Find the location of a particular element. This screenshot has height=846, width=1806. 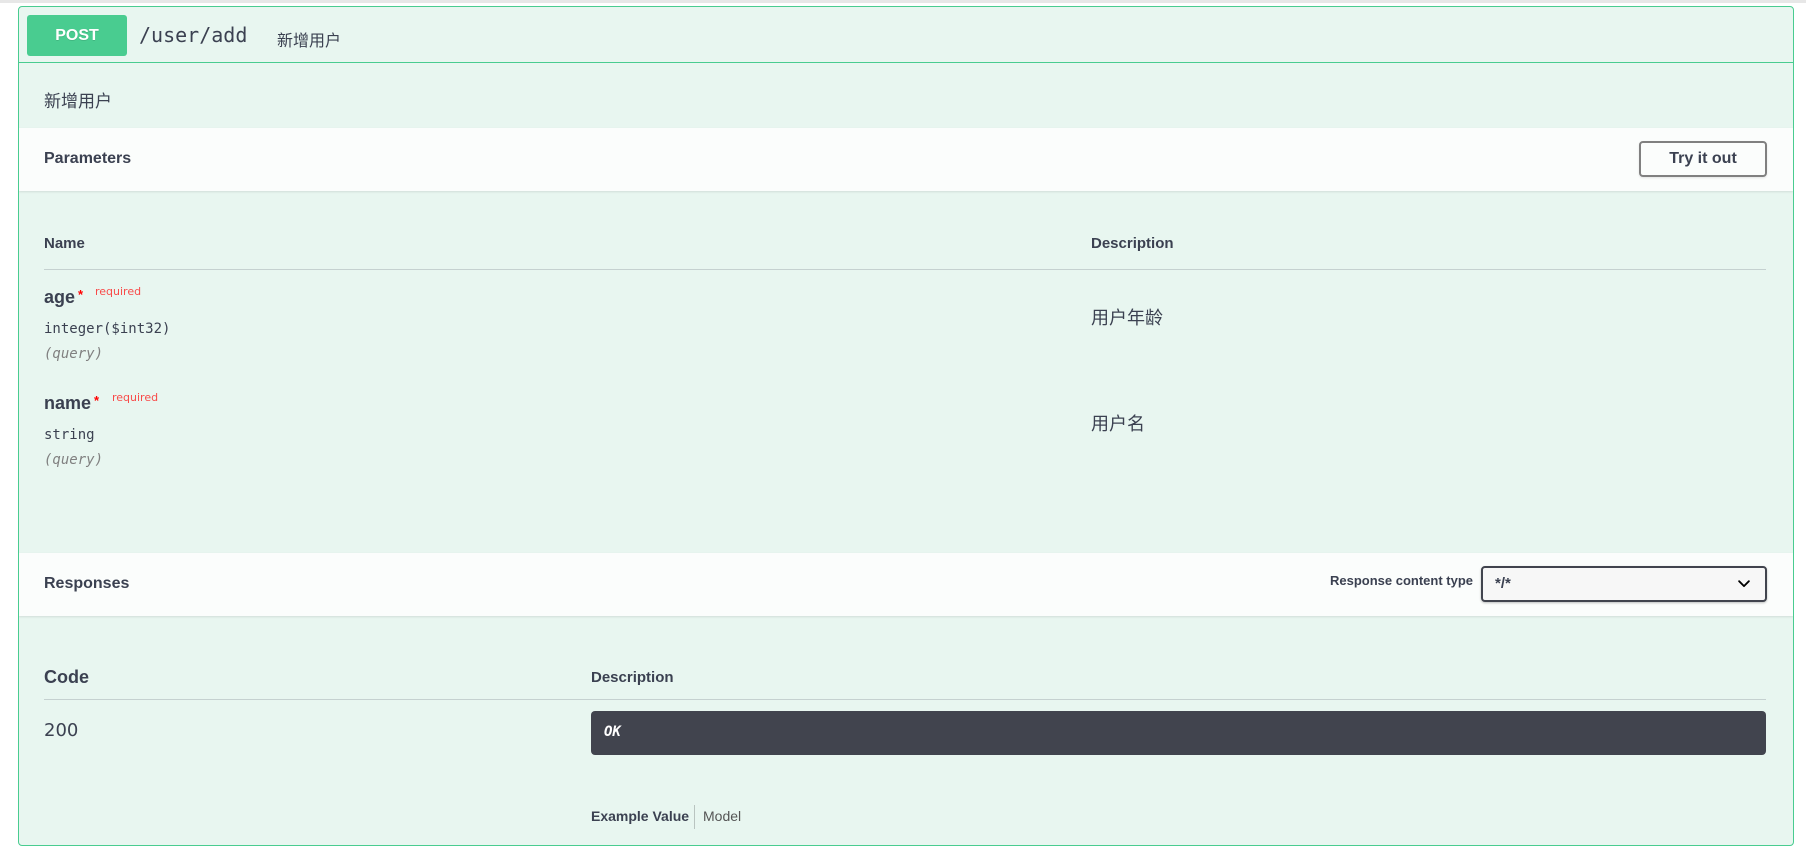

param-name: name * is located at coordinates (71, 403).